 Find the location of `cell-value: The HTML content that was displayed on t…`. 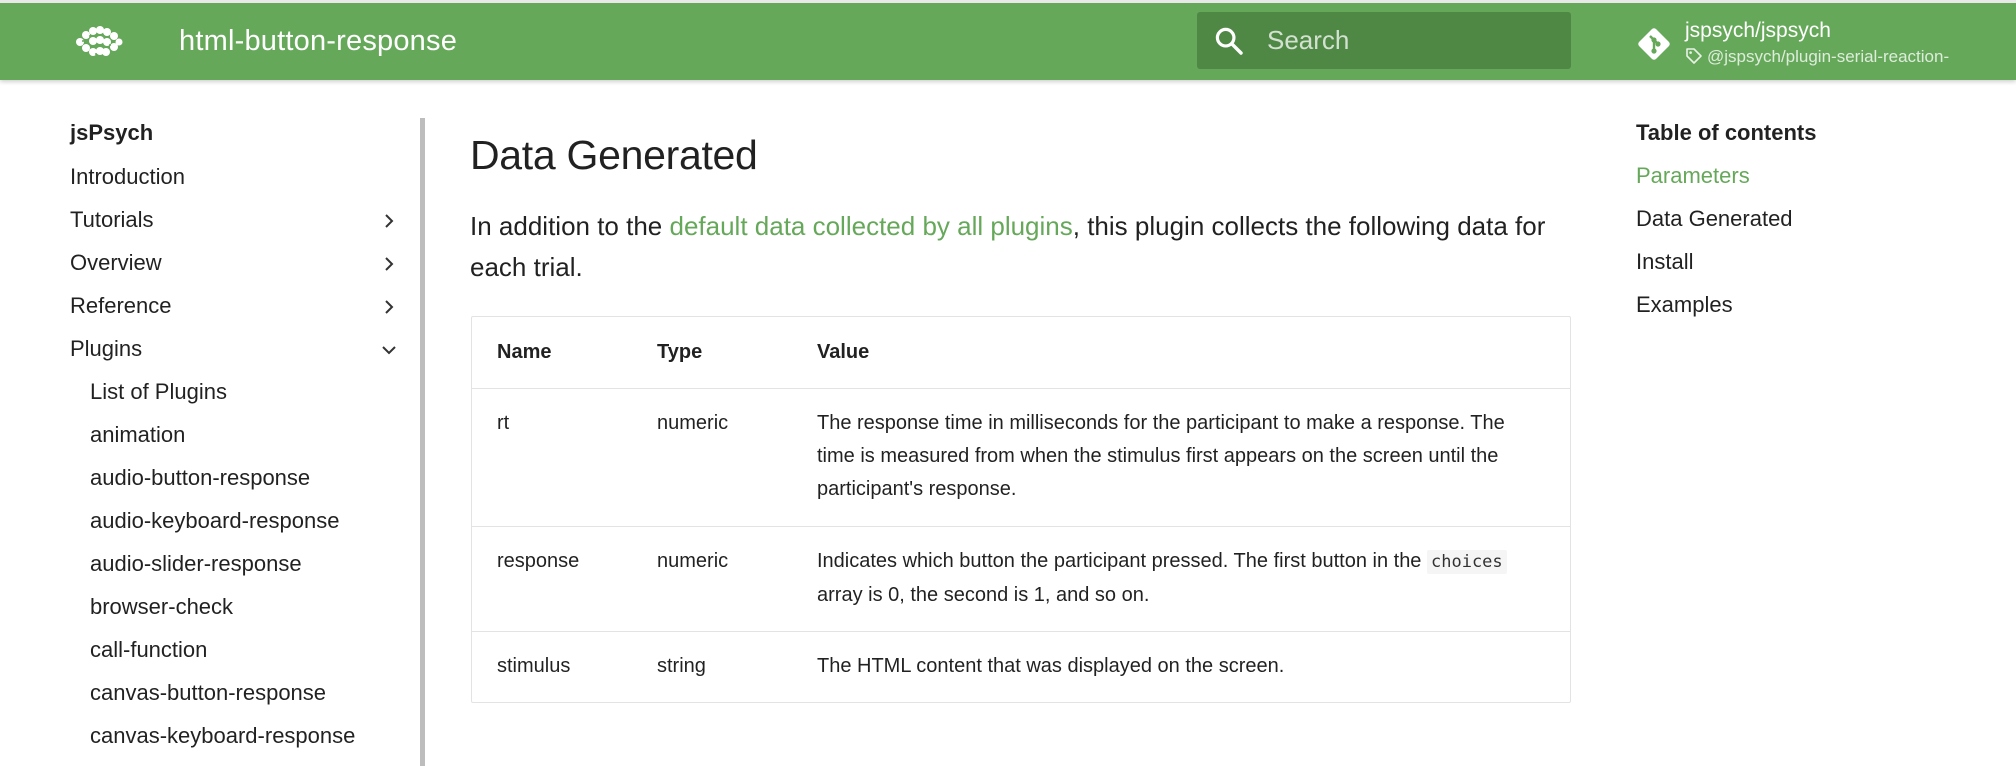

cell-value: The HTML content that was displayed on t… is located at coordinates (1051, 666).